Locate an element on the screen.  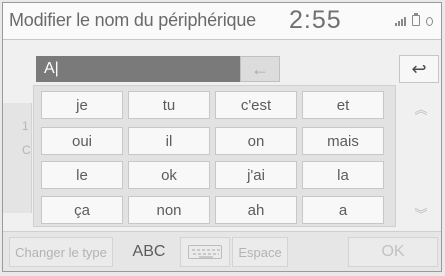
bottom-bar: Changer le type ABC Espace OK is located at coordinates (222, 251).